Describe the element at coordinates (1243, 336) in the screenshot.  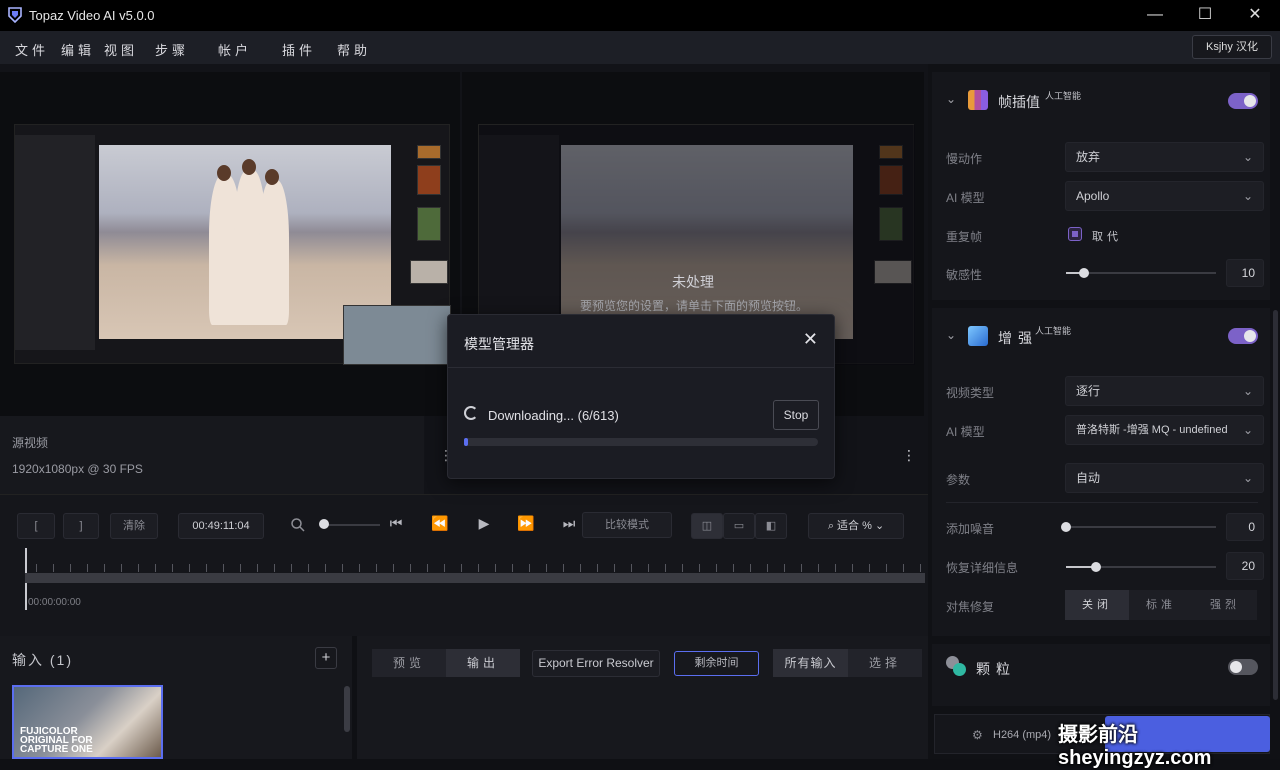
I see `enhance-toggle` at that location.